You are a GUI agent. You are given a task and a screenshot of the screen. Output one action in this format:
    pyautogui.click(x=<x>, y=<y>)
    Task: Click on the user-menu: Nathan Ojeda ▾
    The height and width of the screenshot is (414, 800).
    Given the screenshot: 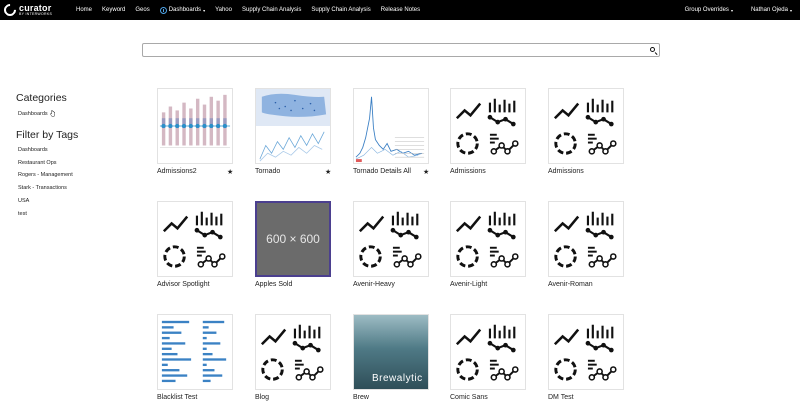 What is the action you would take?
    pyautogui.click(x=771, y=10)
    